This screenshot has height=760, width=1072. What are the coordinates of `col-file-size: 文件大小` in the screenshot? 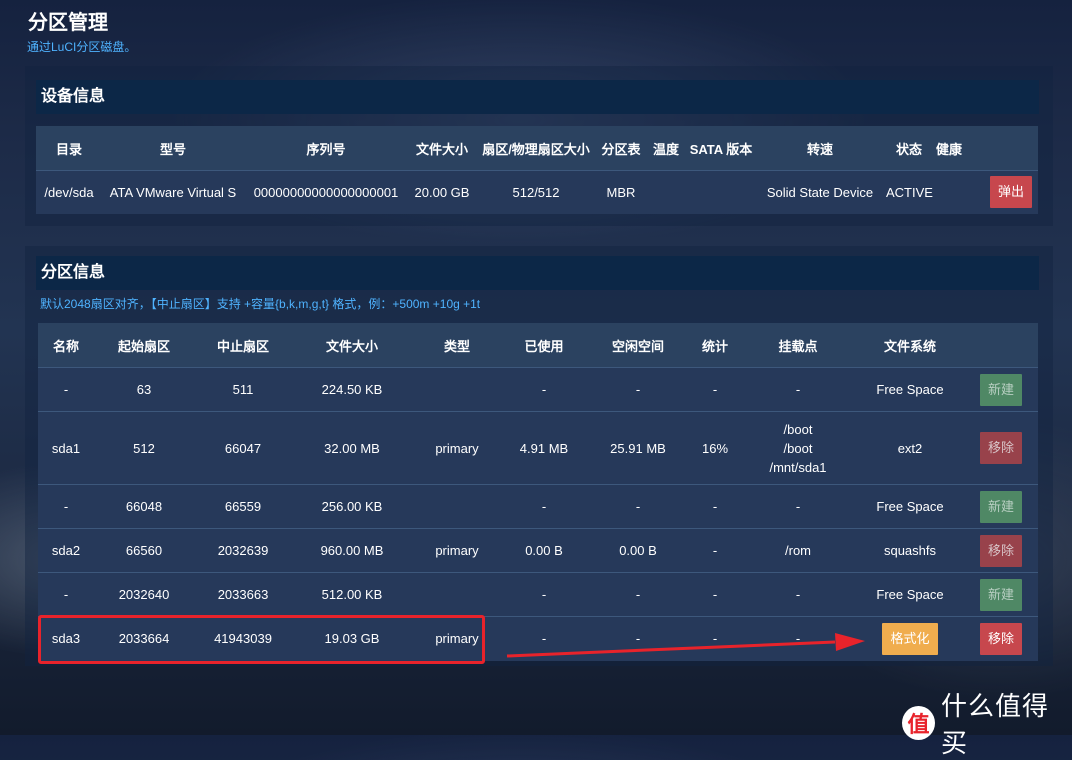 It's located at (352, 345).